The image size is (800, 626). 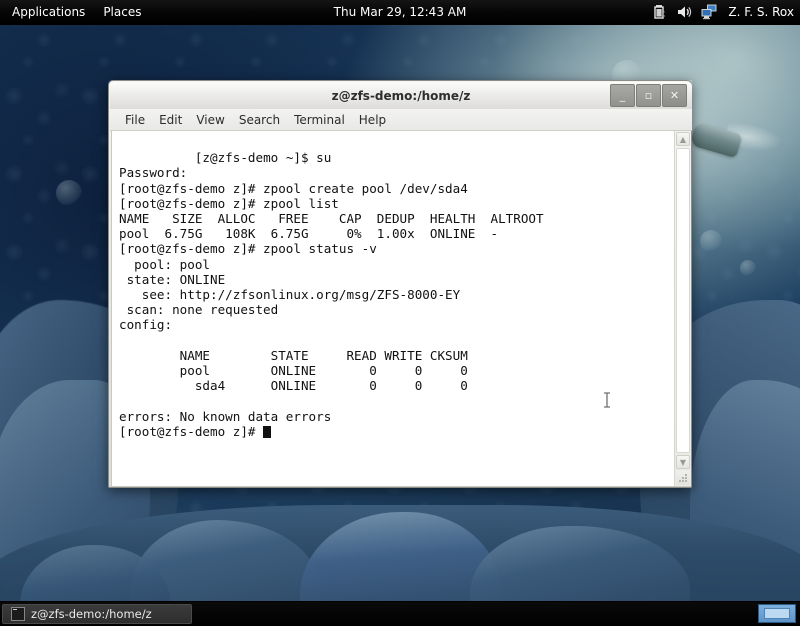 What do you see at coordinates (683, 300) in the screenshot?
I see `scrollbar-trough` at bounding box center [683, 300].